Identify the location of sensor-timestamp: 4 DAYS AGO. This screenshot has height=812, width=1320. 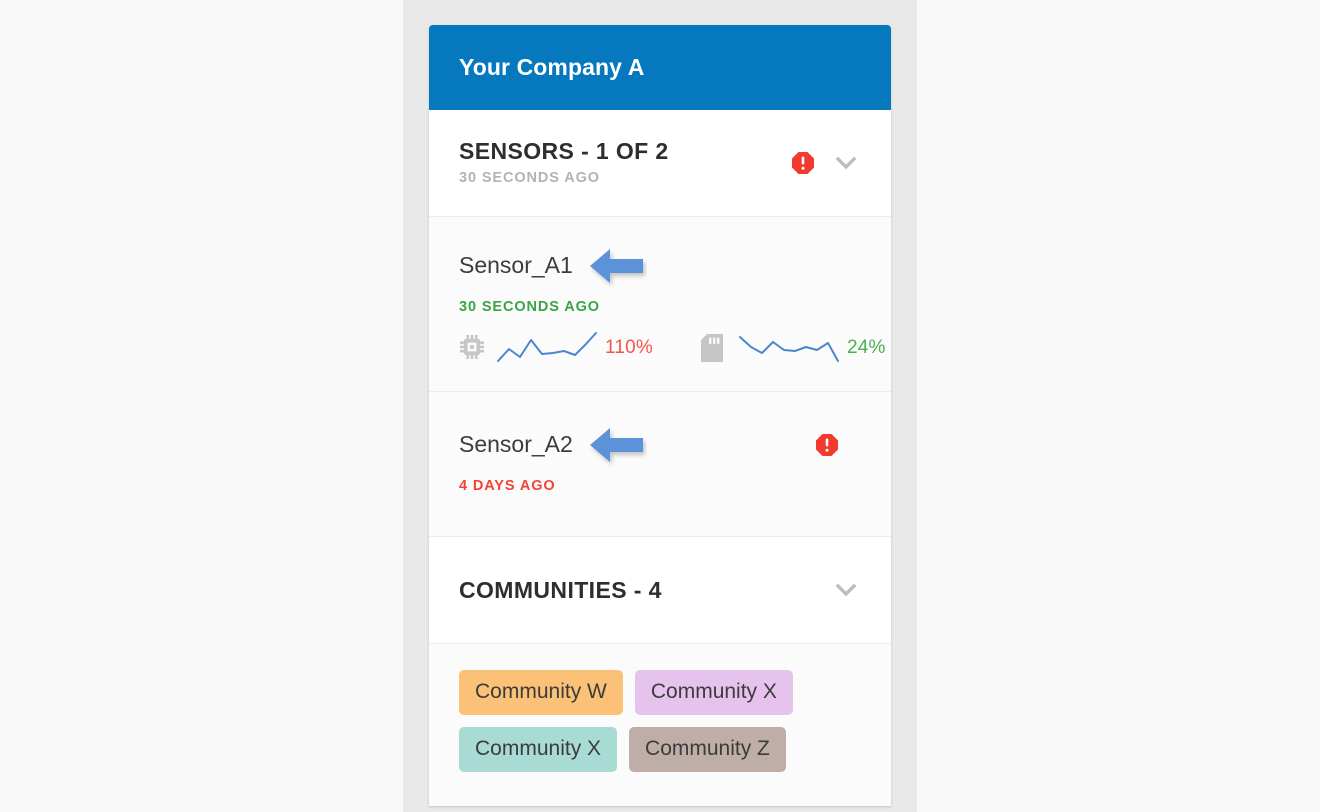
(507, 486).